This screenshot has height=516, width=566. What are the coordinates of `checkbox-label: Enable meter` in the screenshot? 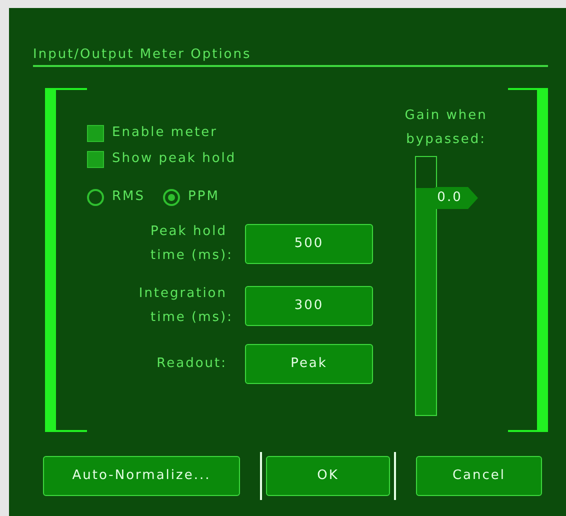 It's located at (165, 133).